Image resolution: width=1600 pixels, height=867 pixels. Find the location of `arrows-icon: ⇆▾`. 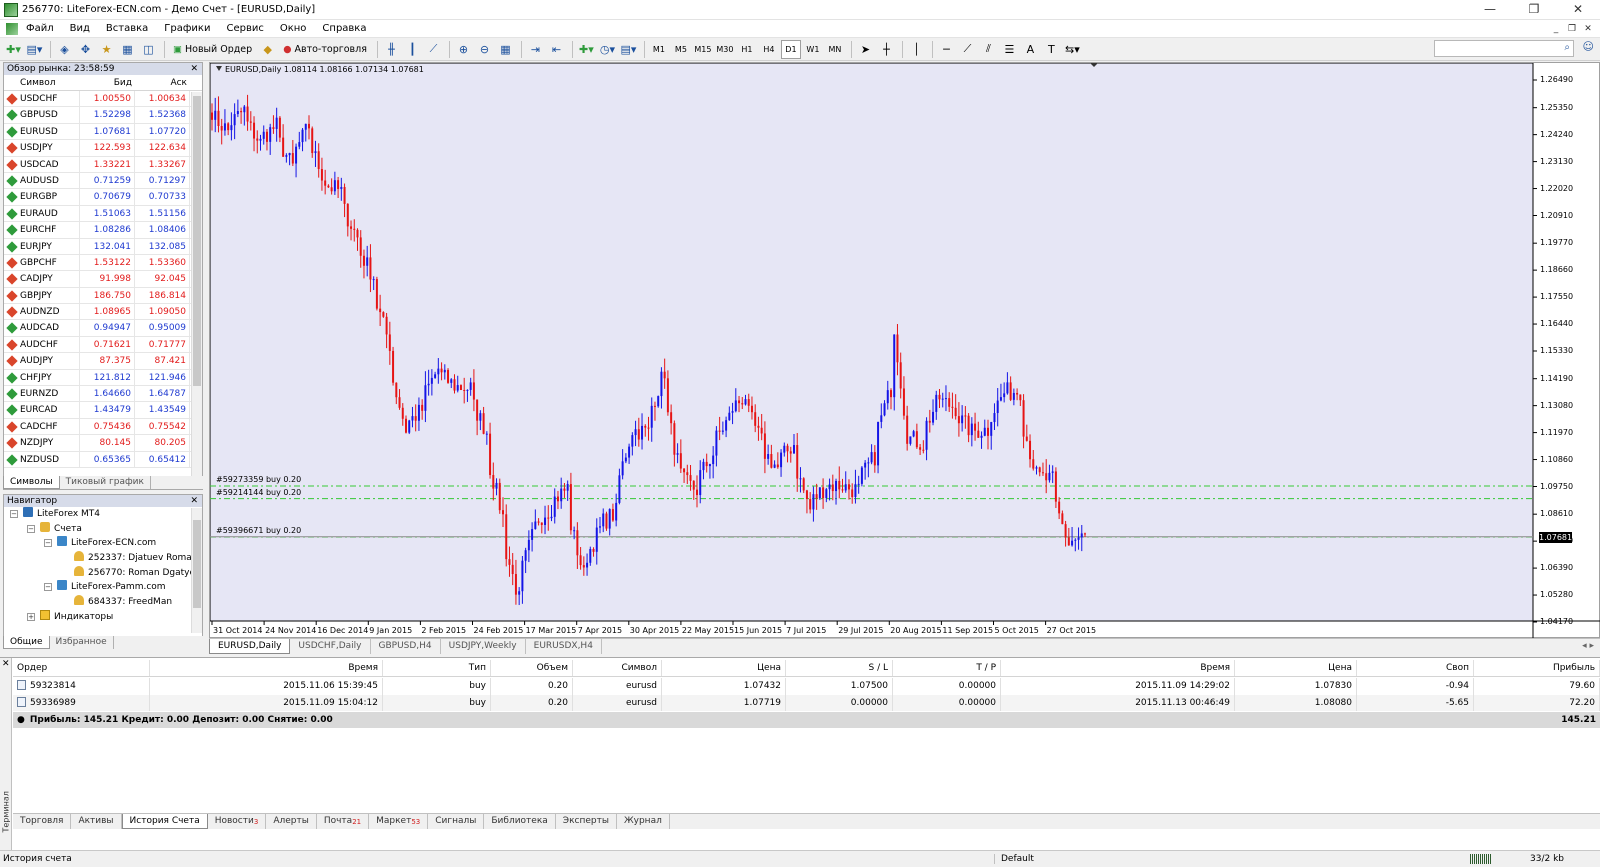

arrows-icon: ⇆▾ is located at coordinates (1072, 49).